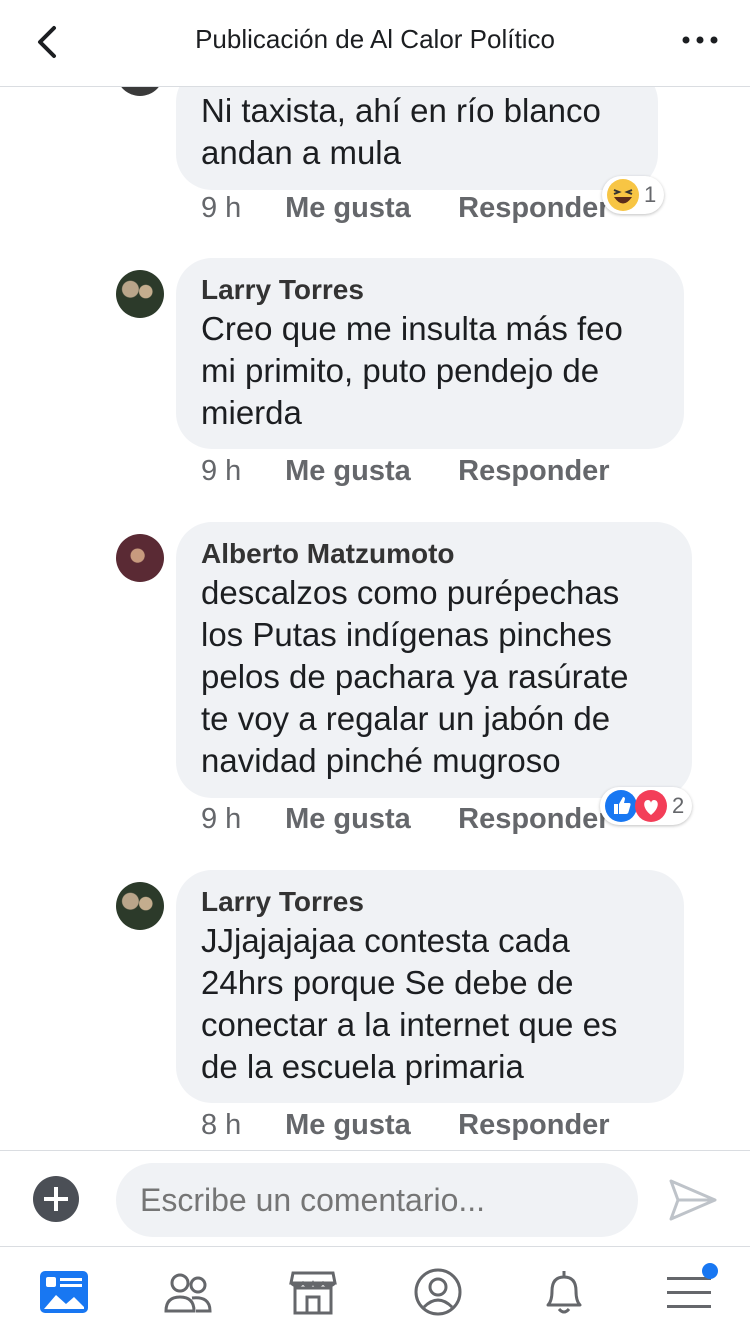 This screenshot has height=1335, width=750. I want to click on notification-dot, so click(710, 1271).